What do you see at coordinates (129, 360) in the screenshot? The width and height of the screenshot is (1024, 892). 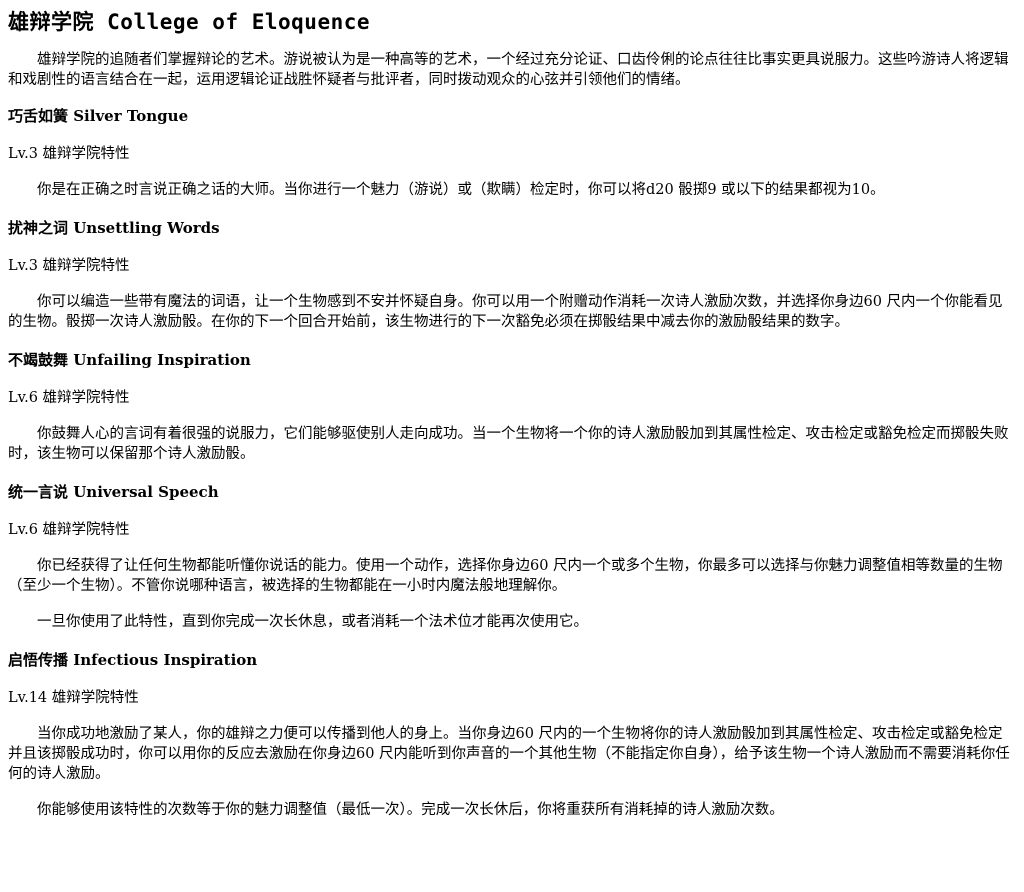 I see `feature-title: 不竭鼓舞 Unfailing Inspiration` at bounding box center [129, 360].